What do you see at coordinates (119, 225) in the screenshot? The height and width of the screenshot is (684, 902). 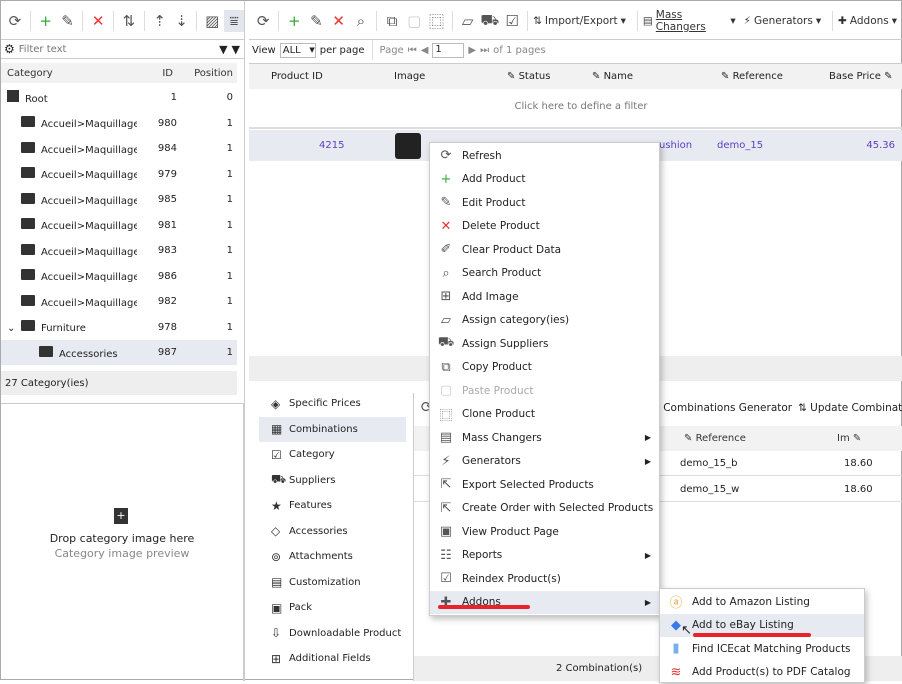 I see `category-row: Accueil>Maquillage9811` at bounding box center [119, 225].